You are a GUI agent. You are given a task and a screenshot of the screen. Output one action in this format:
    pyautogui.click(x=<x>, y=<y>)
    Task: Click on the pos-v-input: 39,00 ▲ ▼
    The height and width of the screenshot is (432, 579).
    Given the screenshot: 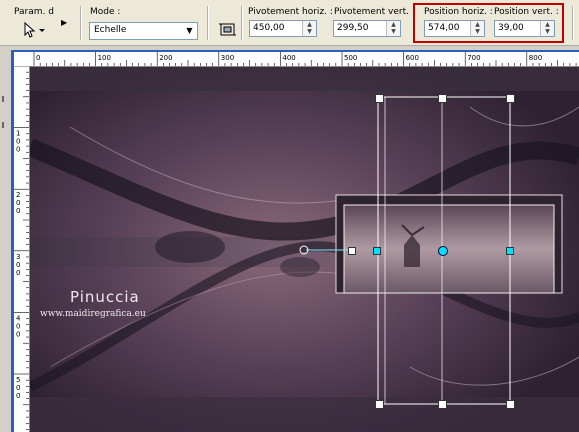 What is the action you would take?
    pyautogui.click(x=524, y=28)
    